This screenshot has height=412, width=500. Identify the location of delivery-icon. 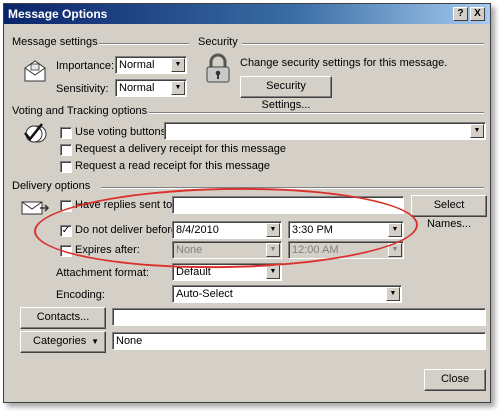
(35, 208).